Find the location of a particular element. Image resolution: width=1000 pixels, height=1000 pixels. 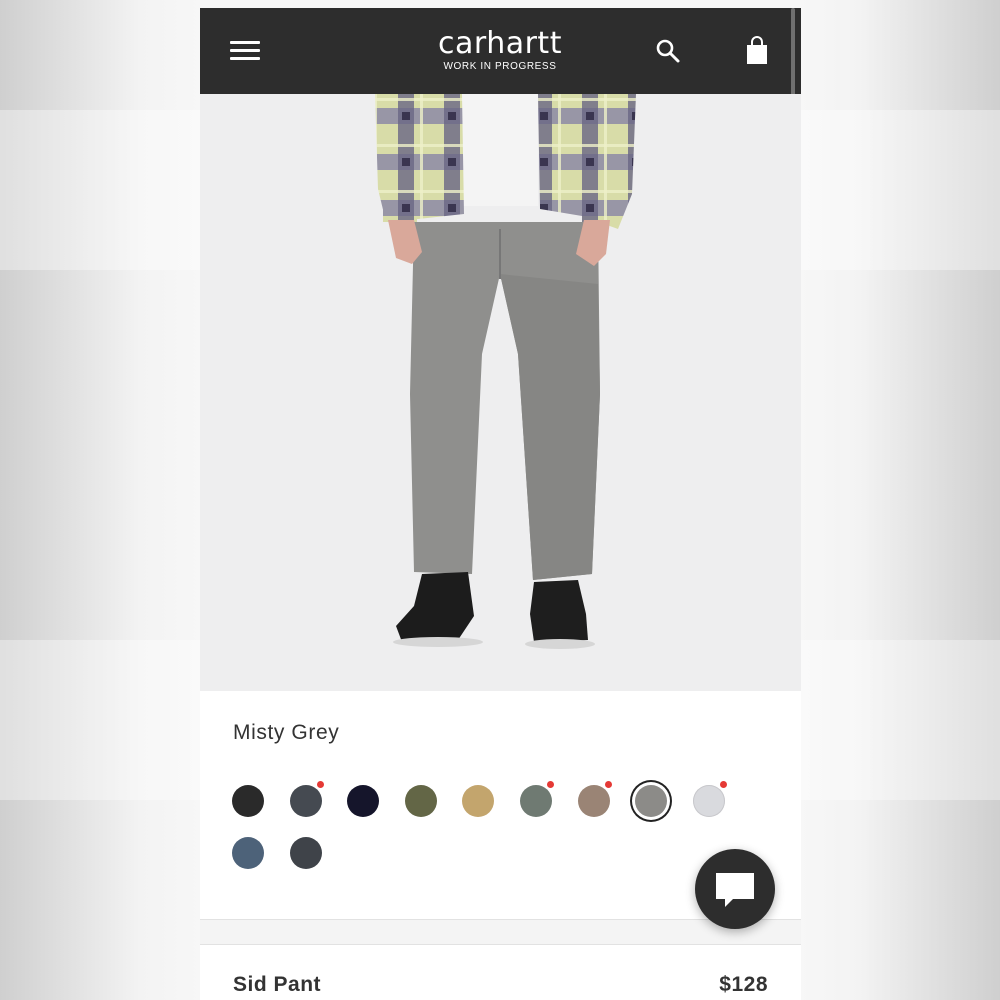

chat-bubble-icon is located at coordinates (735, 890).